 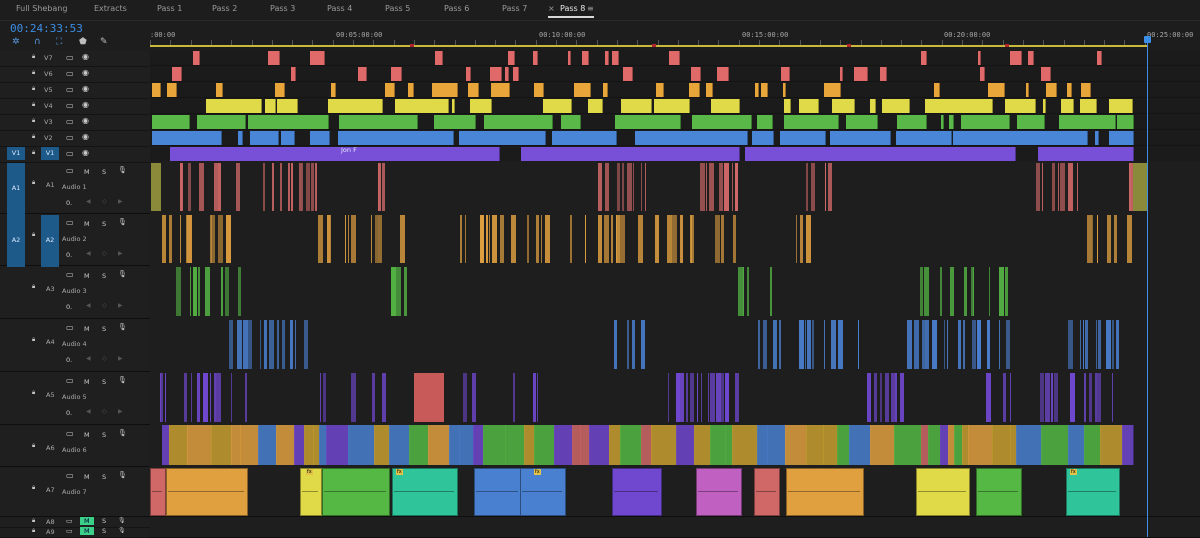 I want to click on source-patch-a2: A2, so click(x=16, y=241).